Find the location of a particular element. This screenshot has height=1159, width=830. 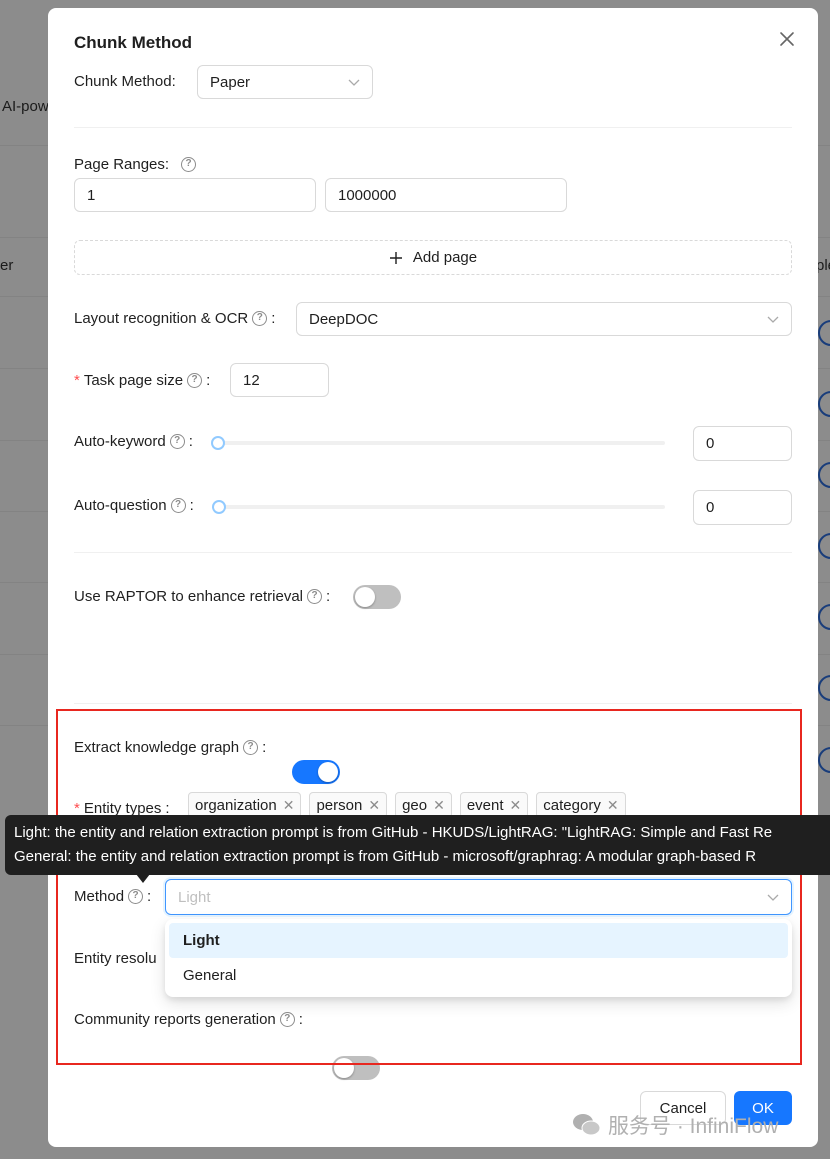

chunk-method-value: Paper is located at coordinates (230, 82).